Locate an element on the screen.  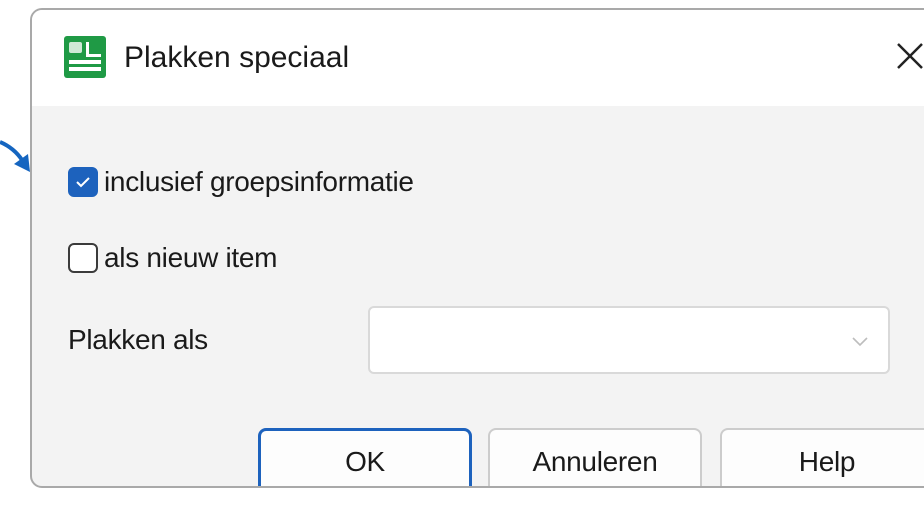
paste-as-dropdown is located at coordinates (629, 340).